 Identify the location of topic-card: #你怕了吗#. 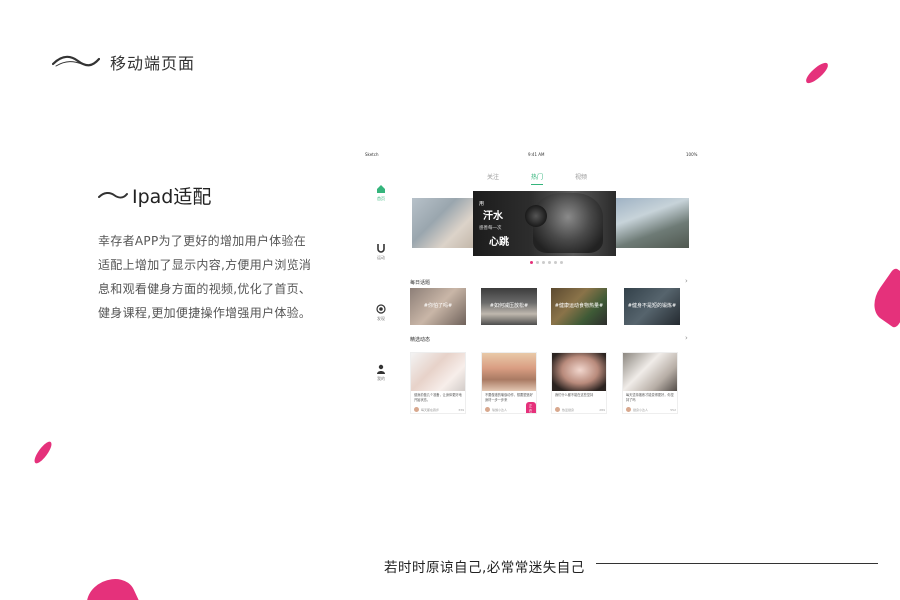
(438, 306).